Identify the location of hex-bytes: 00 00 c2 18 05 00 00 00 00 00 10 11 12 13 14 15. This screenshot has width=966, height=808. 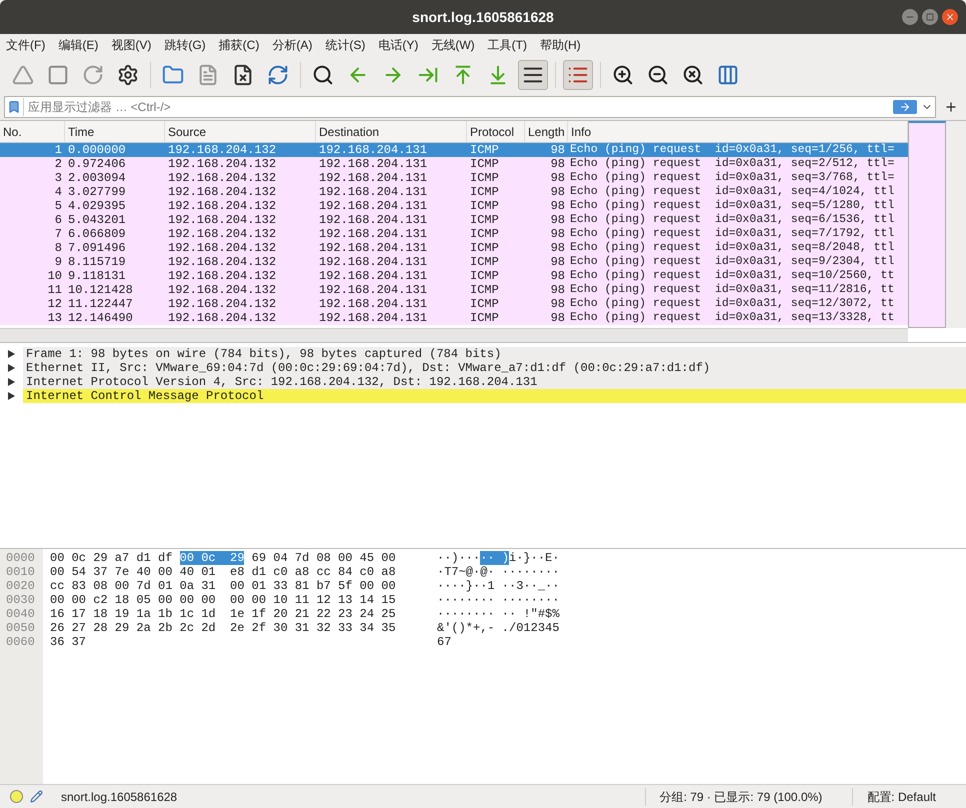
(223, 600).